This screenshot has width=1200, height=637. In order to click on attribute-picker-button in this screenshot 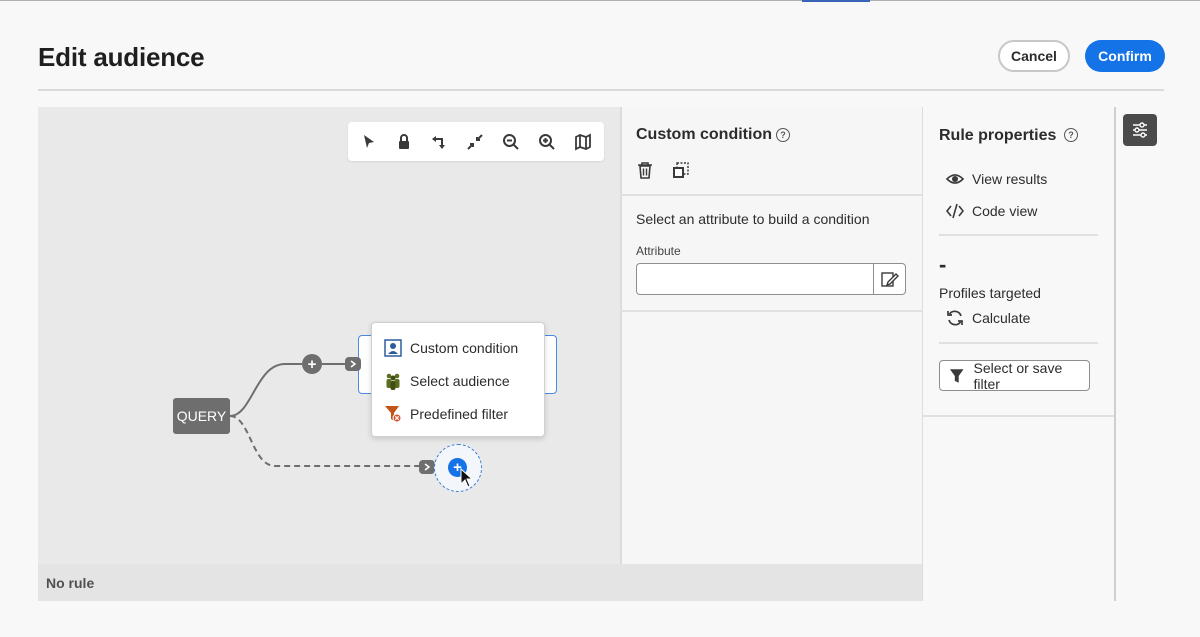, I will do `click(889, 279)`.